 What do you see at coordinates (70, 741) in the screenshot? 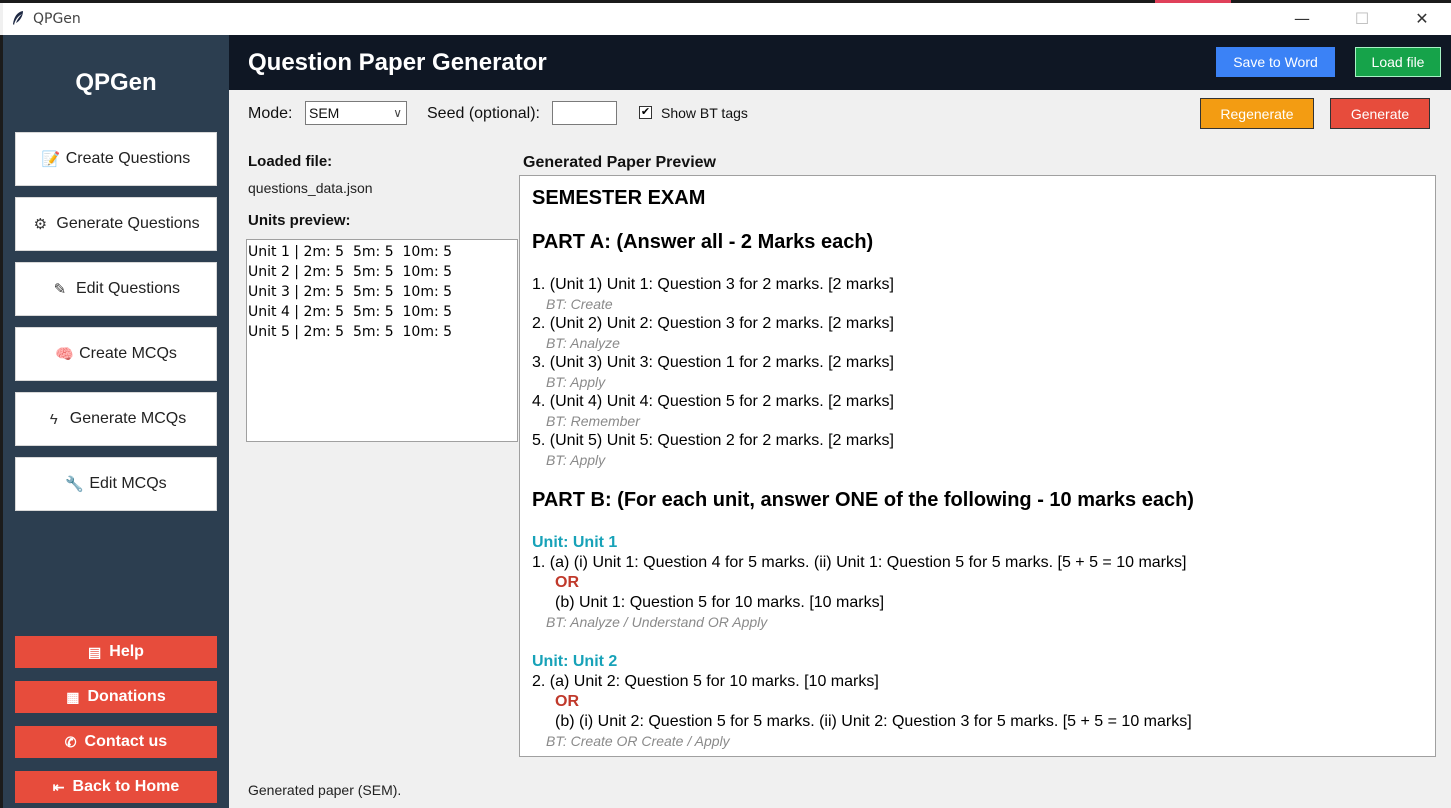
I see `phone-icon: ✆` at bounding box center [70, 741].